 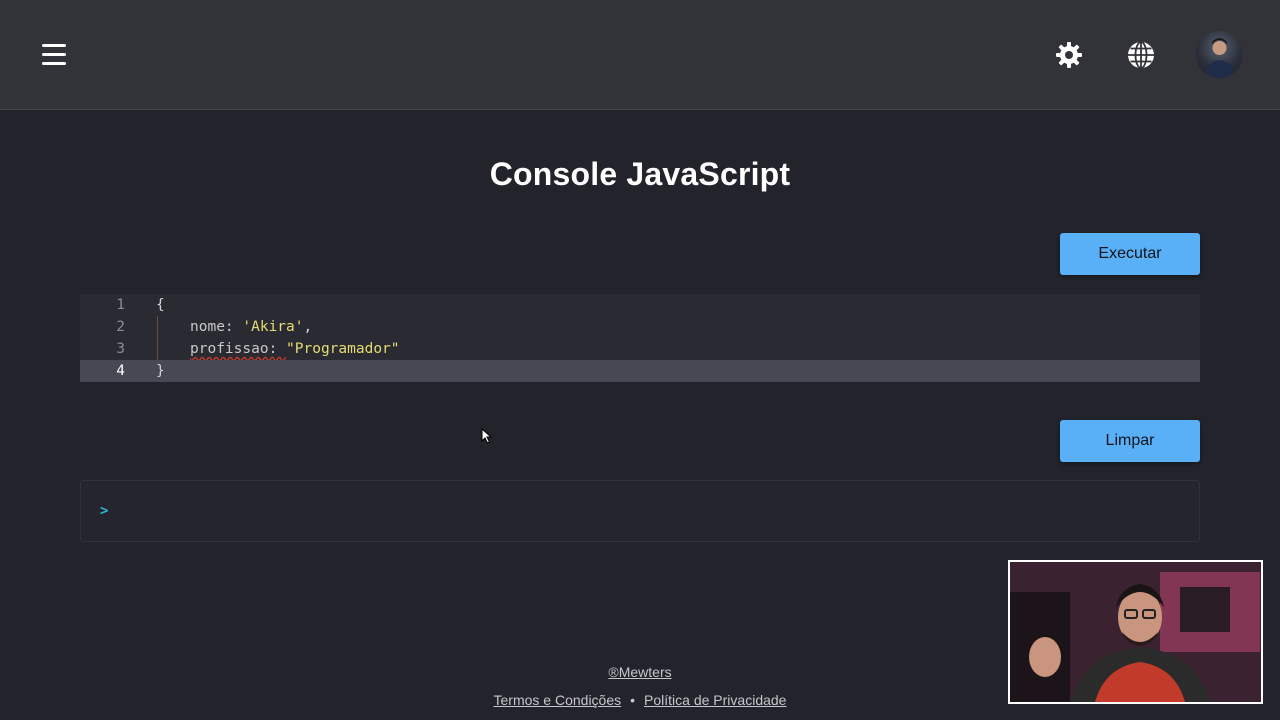 What do you see at coordinates (640, 511) in the screenshot?
I see `console-output: >` at bounding box center [640, 511].